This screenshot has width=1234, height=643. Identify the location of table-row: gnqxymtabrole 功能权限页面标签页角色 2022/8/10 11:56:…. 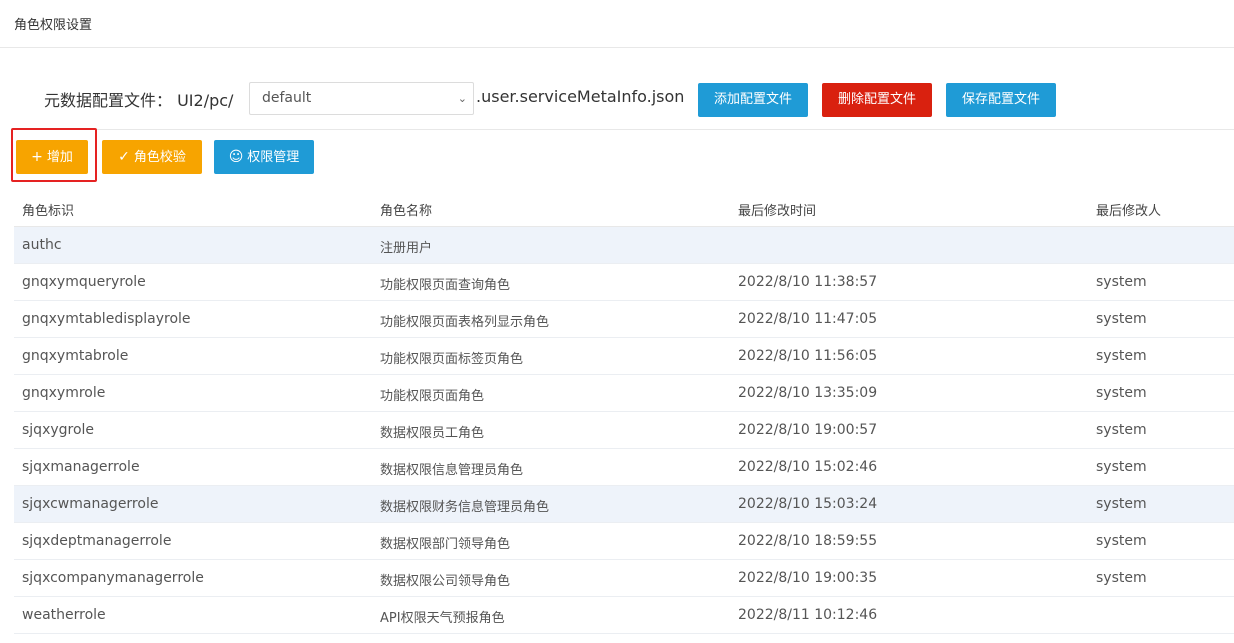
(624, 356).